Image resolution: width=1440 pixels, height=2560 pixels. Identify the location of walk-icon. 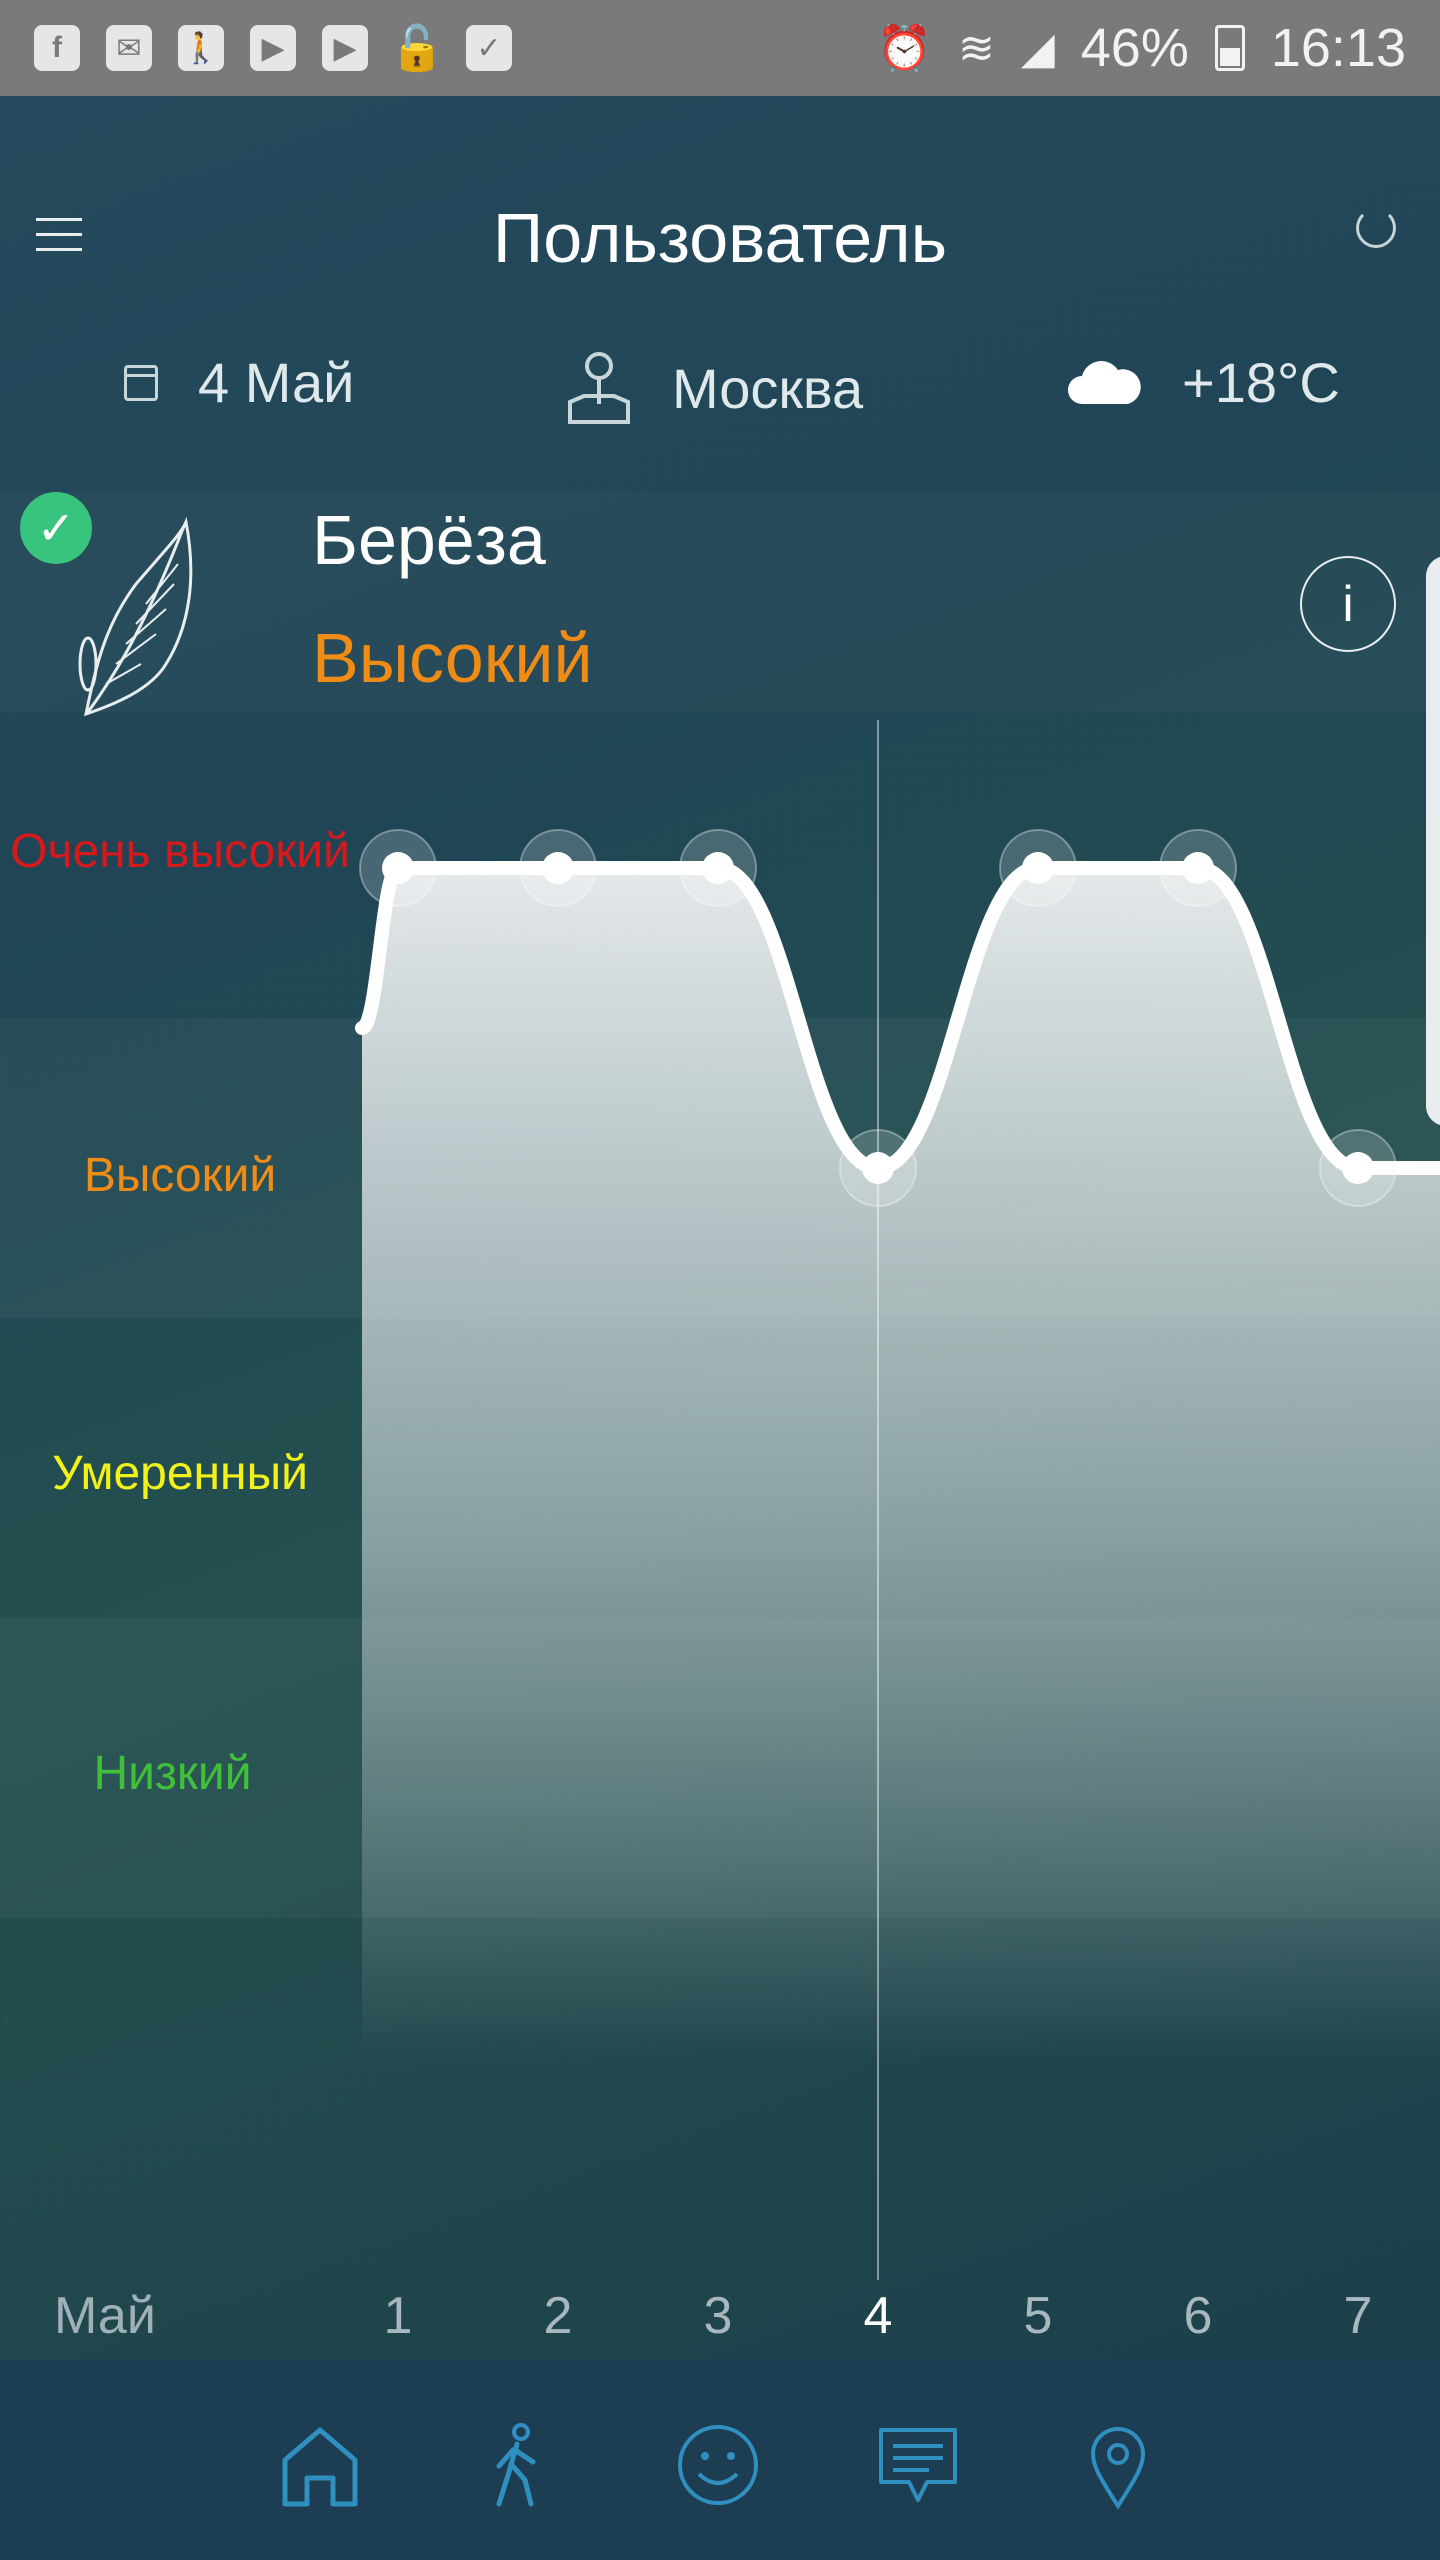
(516, 2465).